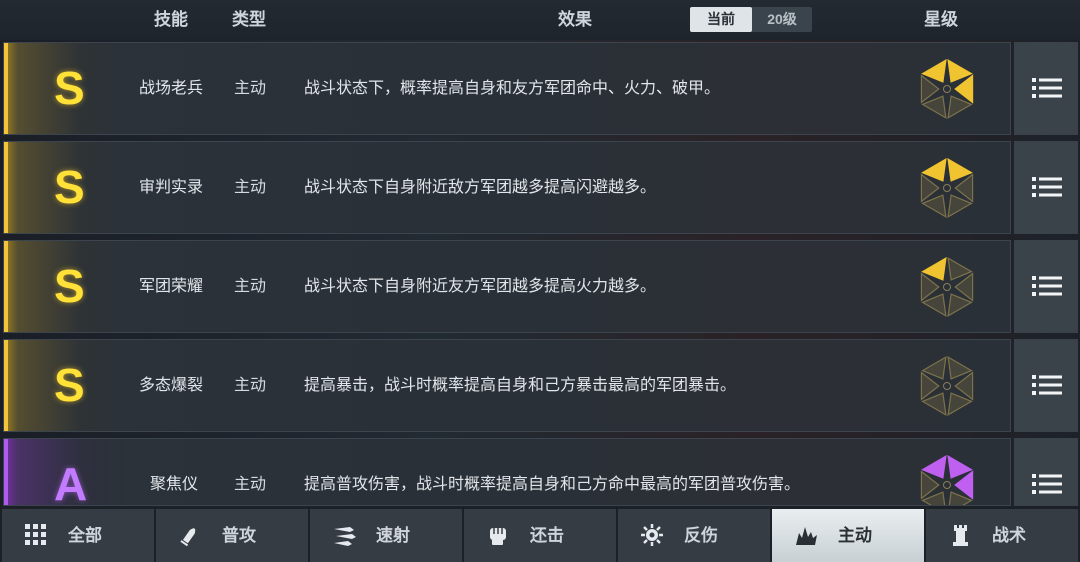  I want to click on skill-name: 聚焦仪, so click(174, 484).